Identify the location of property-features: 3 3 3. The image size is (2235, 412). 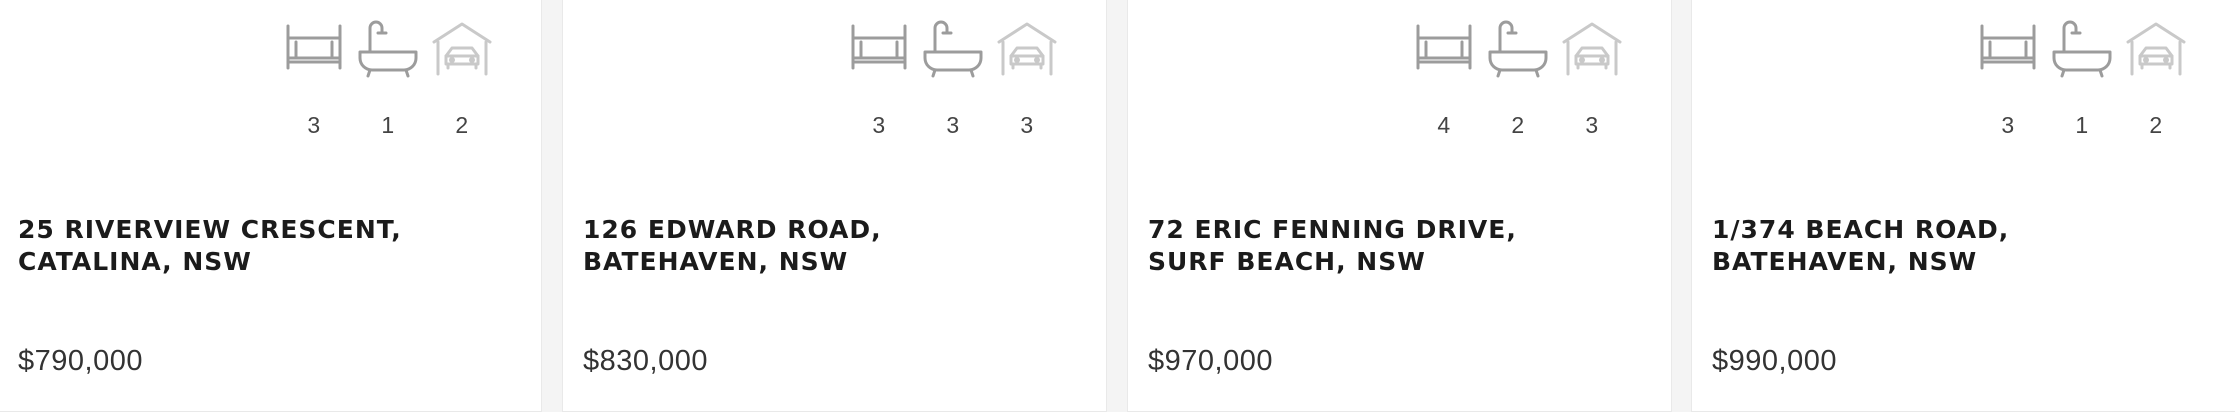
(953, 78).